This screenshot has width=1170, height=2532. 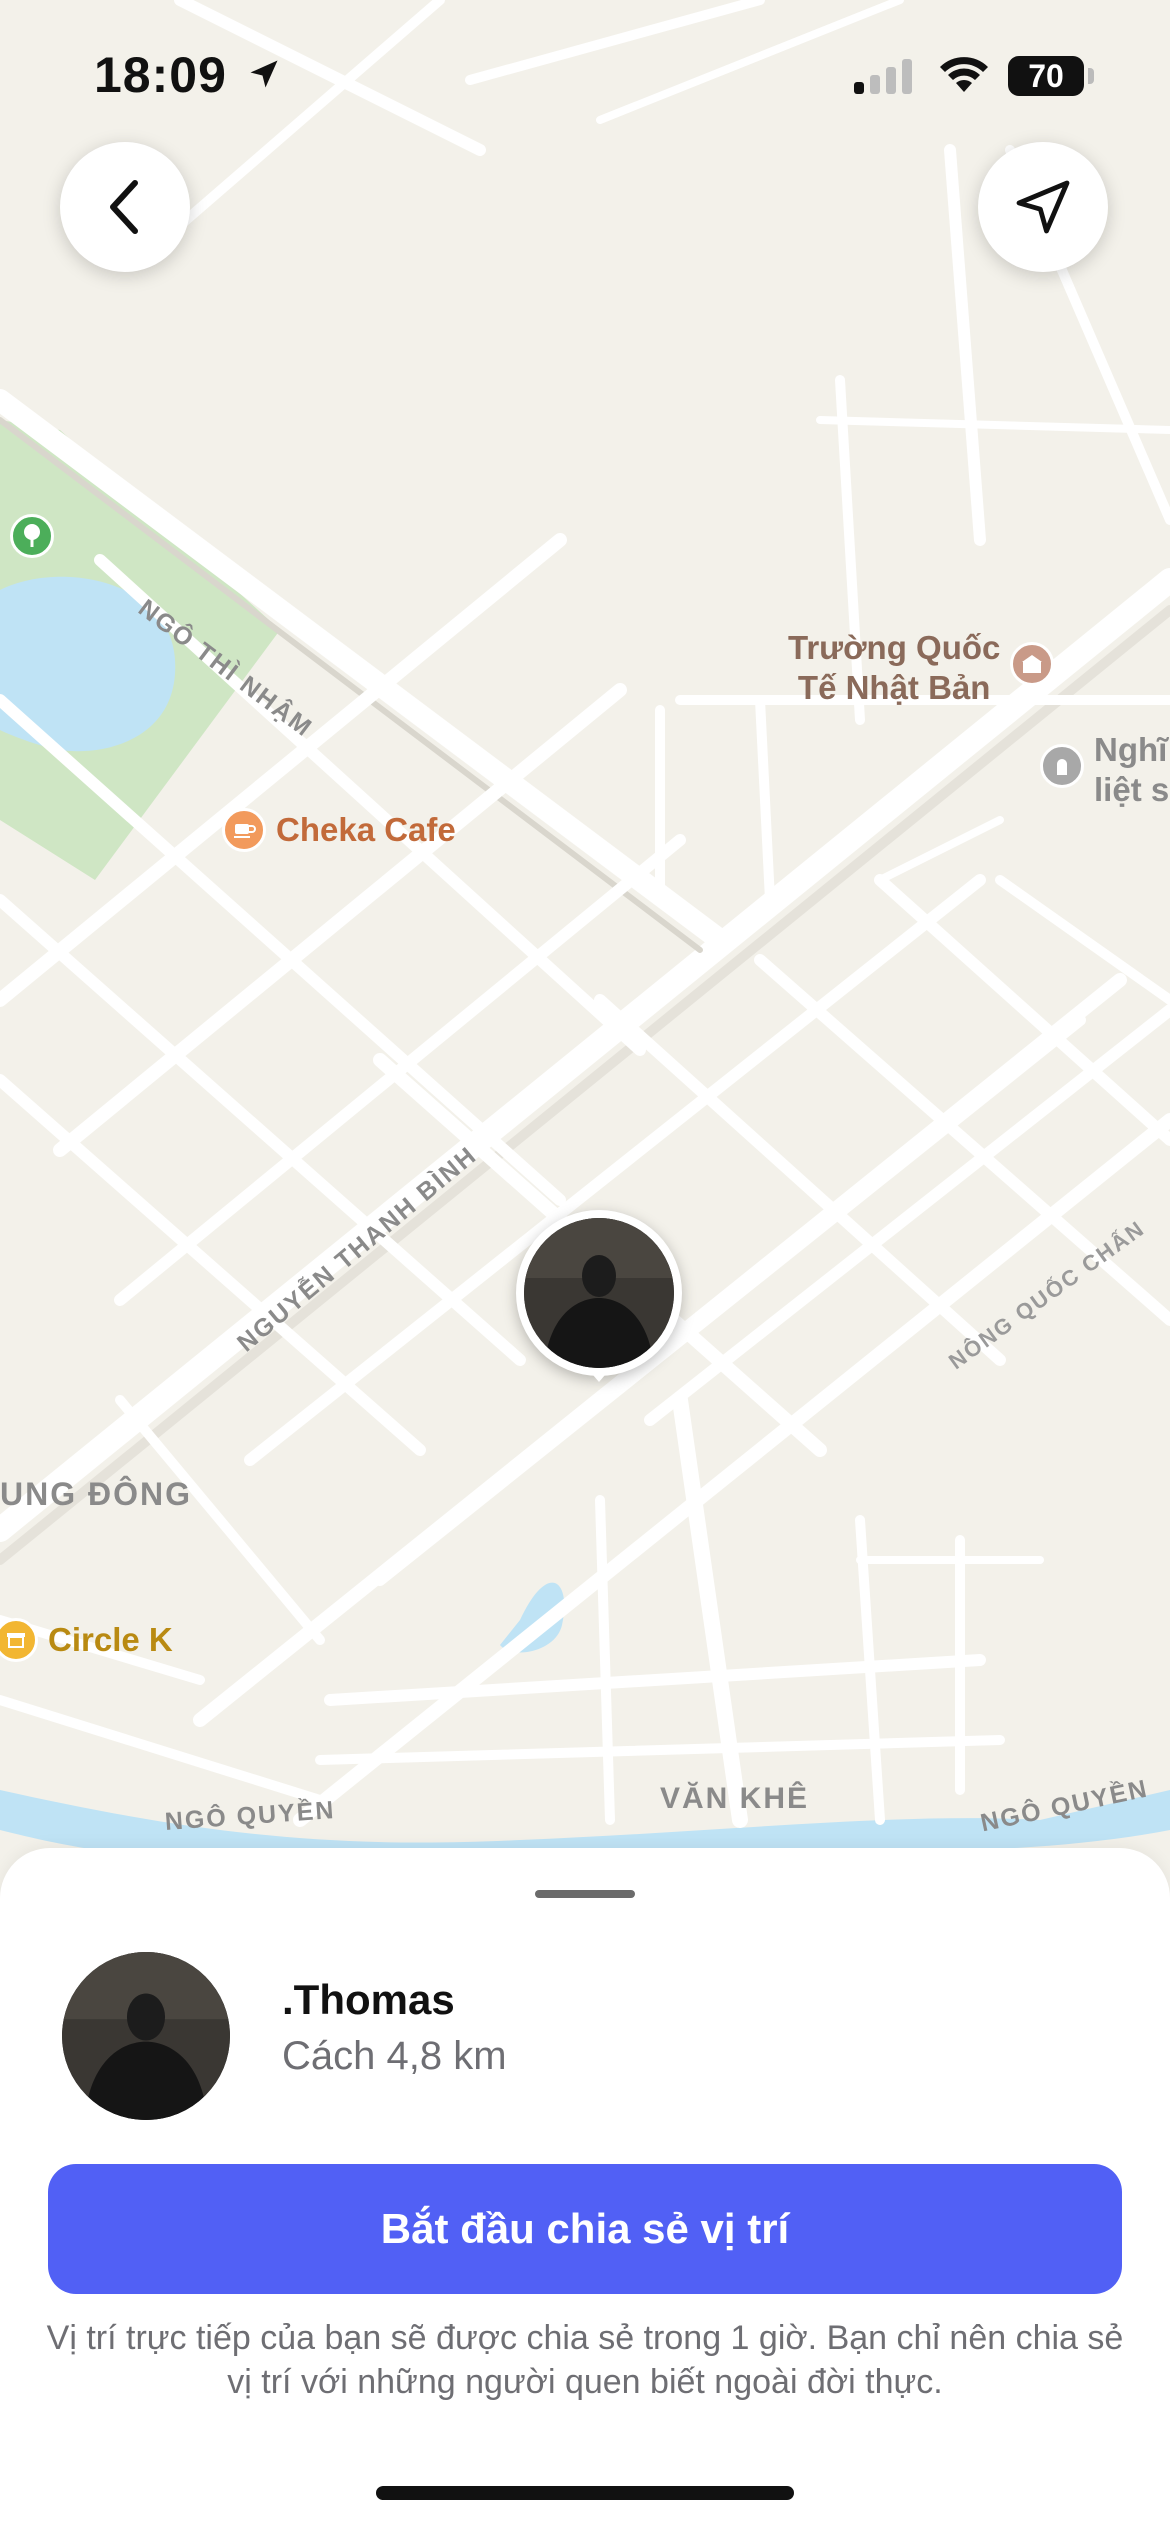 I want to click on store-icon, so click(x=19, y=1640).